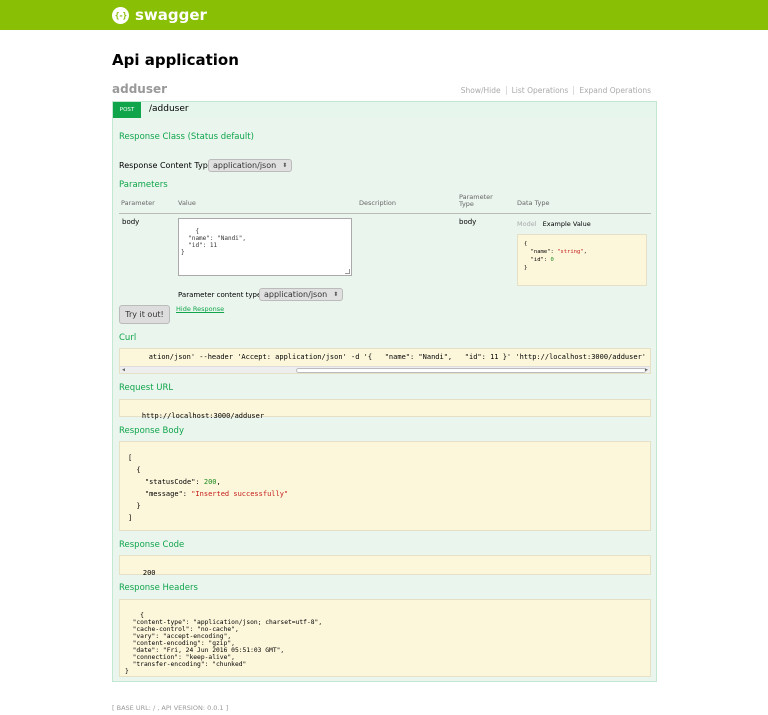  What do you see at coordinates (384, 15) in the screenshot?
I see `top-bar: {-} swagger` at bounding box center [384, 15].